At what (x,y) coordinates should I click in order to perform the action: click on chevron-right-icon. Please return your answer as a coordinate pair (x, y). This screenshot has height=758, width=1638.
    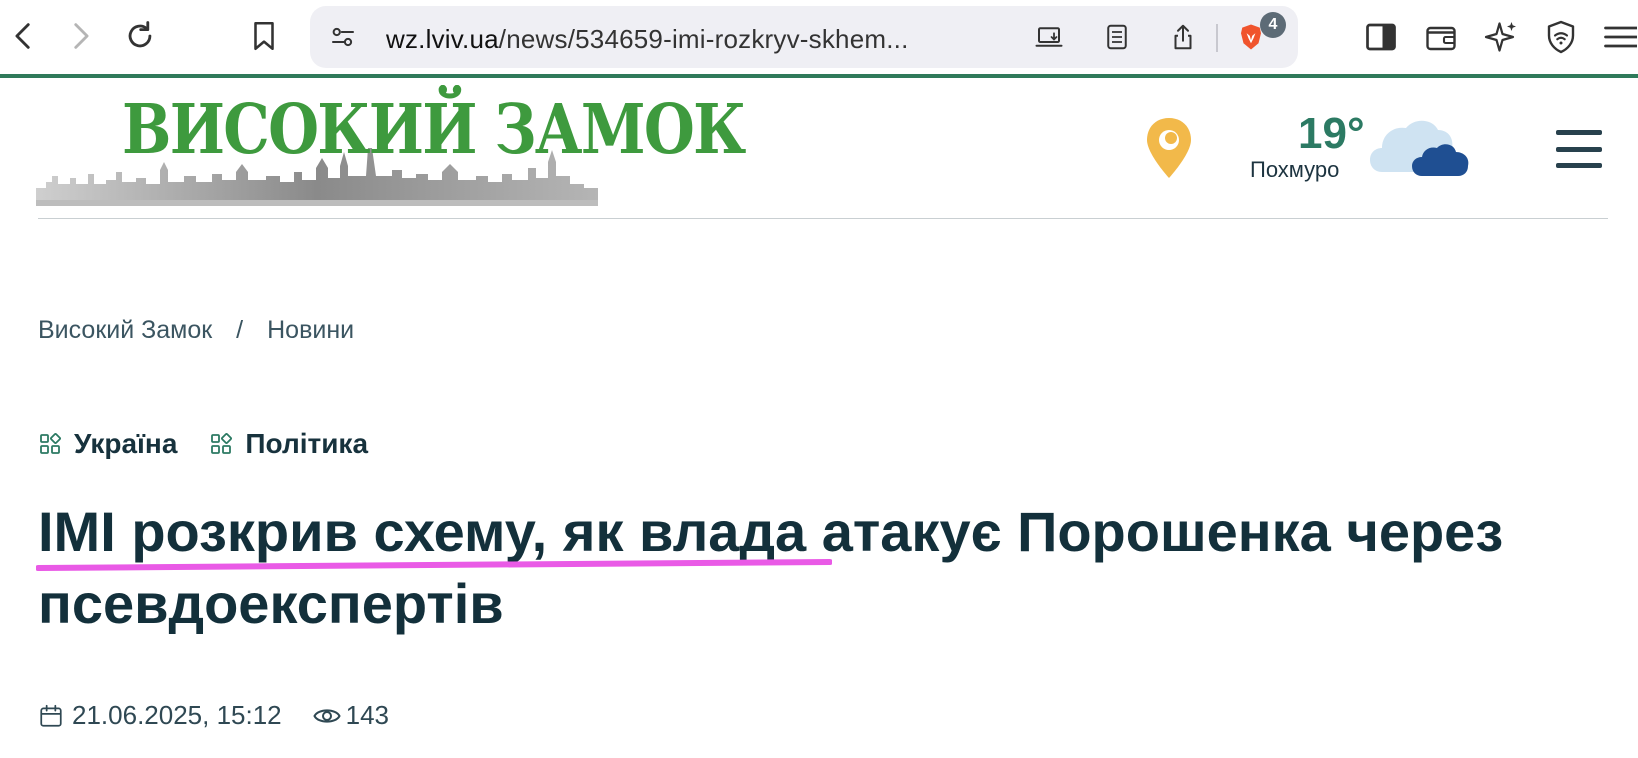
    Looking at the image, I should click on (81, 36).